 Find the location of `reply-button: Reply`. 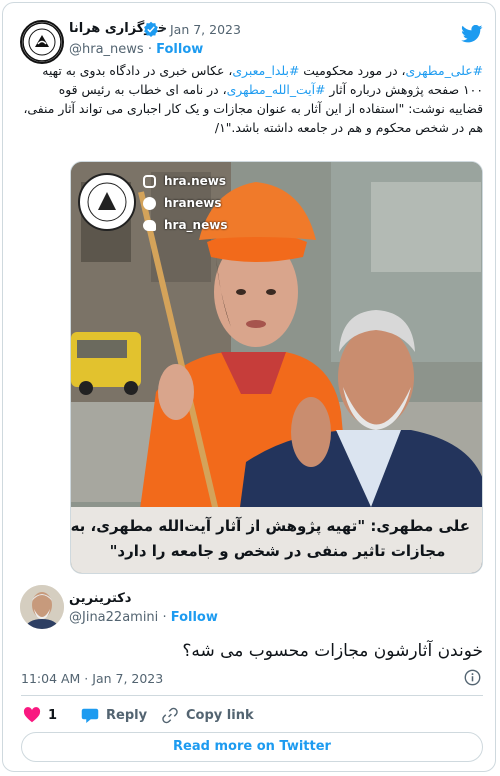

reply-button: Reply is located at coordinates (114, 715).